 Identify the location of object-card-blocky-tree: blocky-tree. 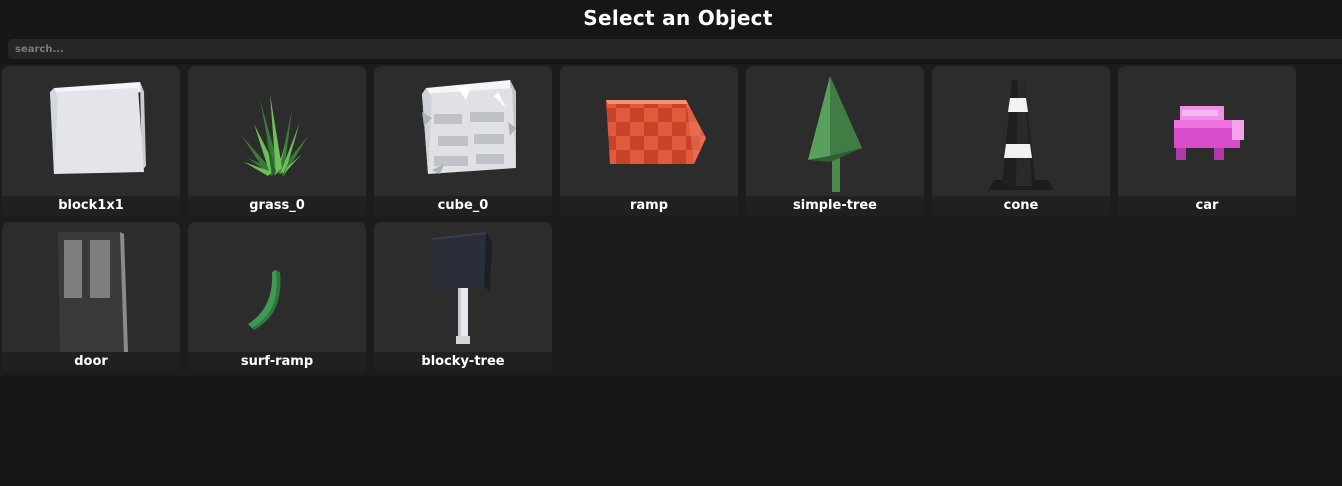
(463, 297).